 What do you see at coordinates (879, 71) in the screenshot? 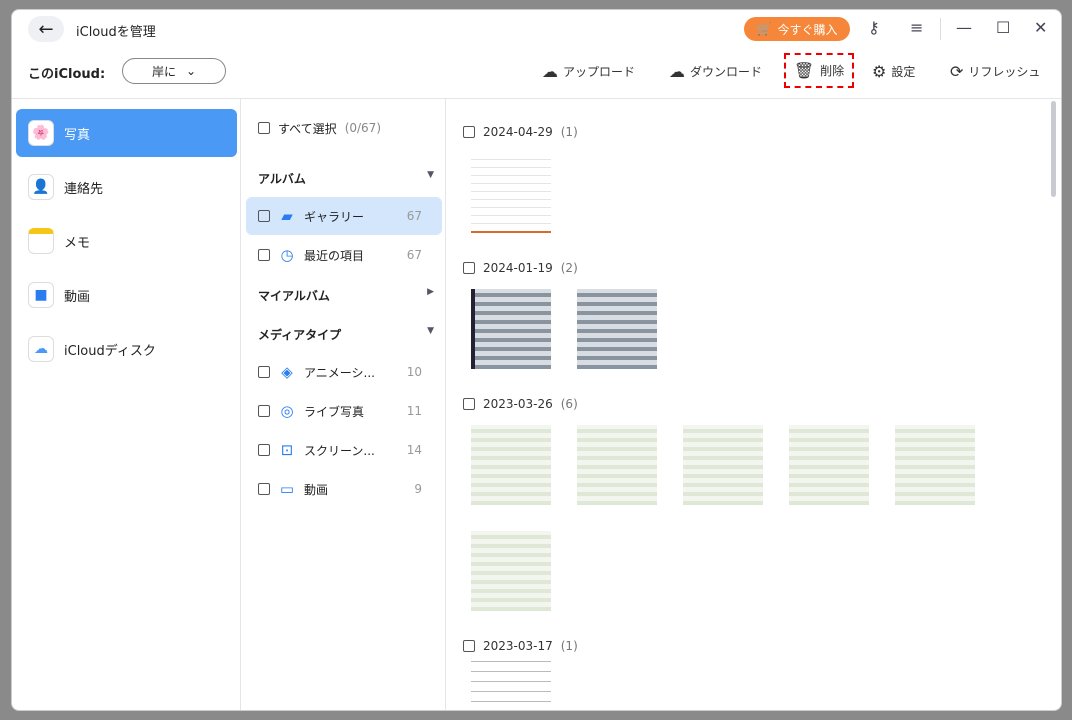
I see `gear-icon: ⚙` at bounding box center [879, 71].